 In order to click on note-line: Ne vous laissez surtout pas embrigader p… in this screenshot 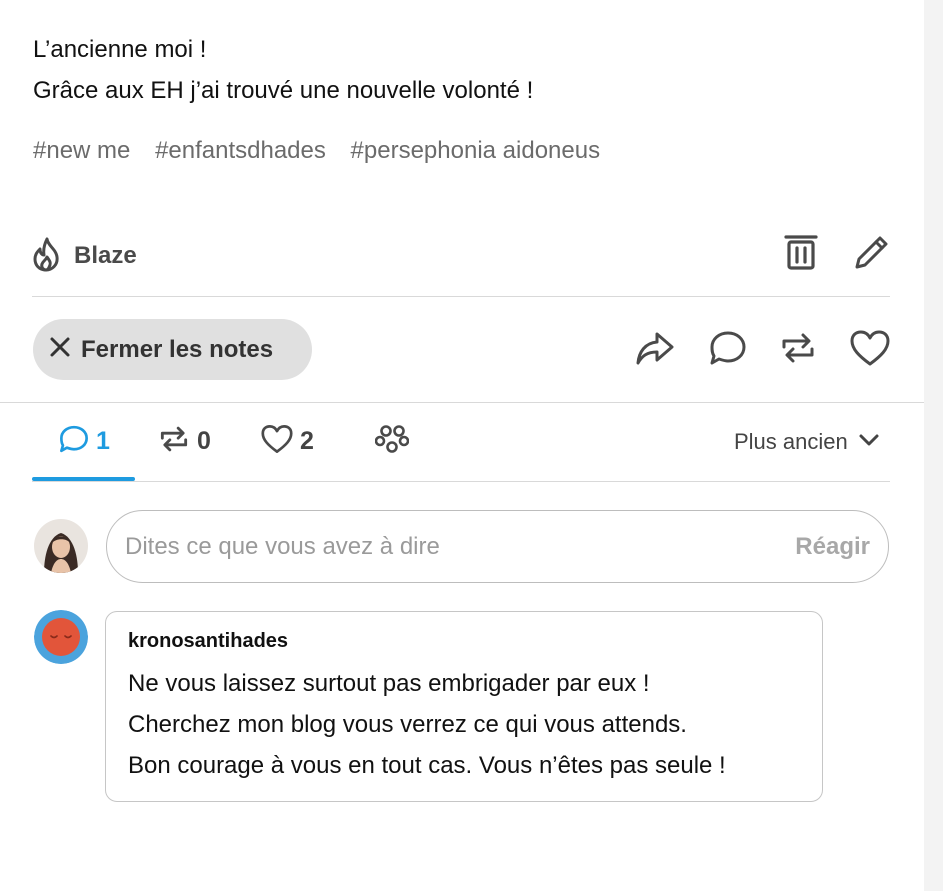, I will do `click(389, 683)`.